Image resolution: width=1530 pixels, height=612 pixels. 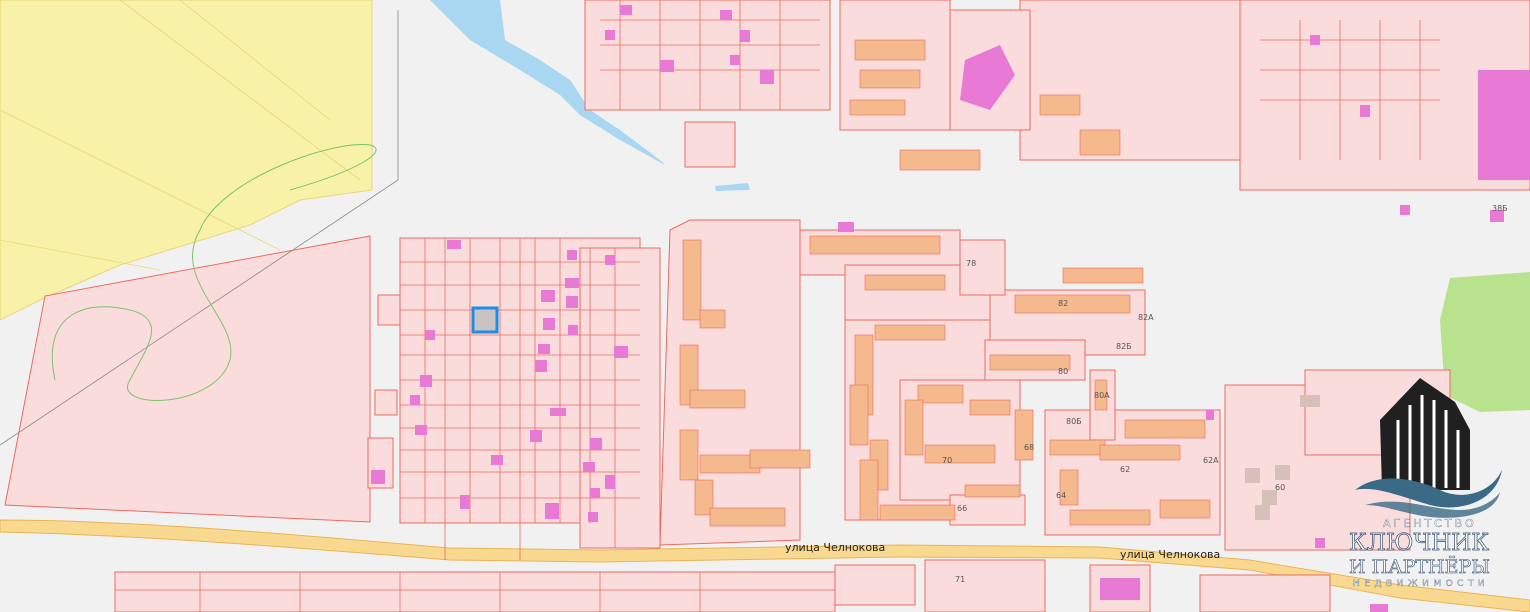 What do you see at coordinates (962, 508) in the screenshot?
I see `svg-text: 66` at bounding box center [962, 508].